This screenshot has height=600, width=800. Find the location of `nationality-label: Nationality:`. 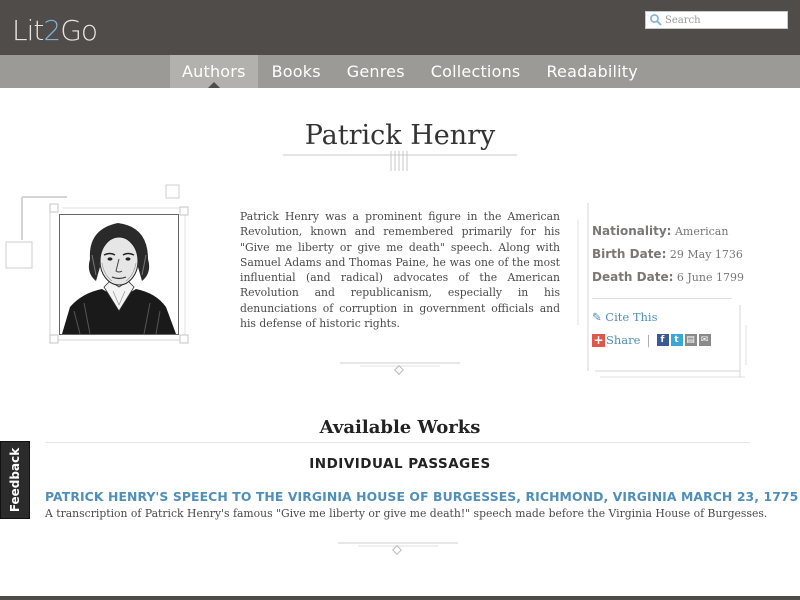

nationality-label: Nationality: is located at coordinates (632, 231).